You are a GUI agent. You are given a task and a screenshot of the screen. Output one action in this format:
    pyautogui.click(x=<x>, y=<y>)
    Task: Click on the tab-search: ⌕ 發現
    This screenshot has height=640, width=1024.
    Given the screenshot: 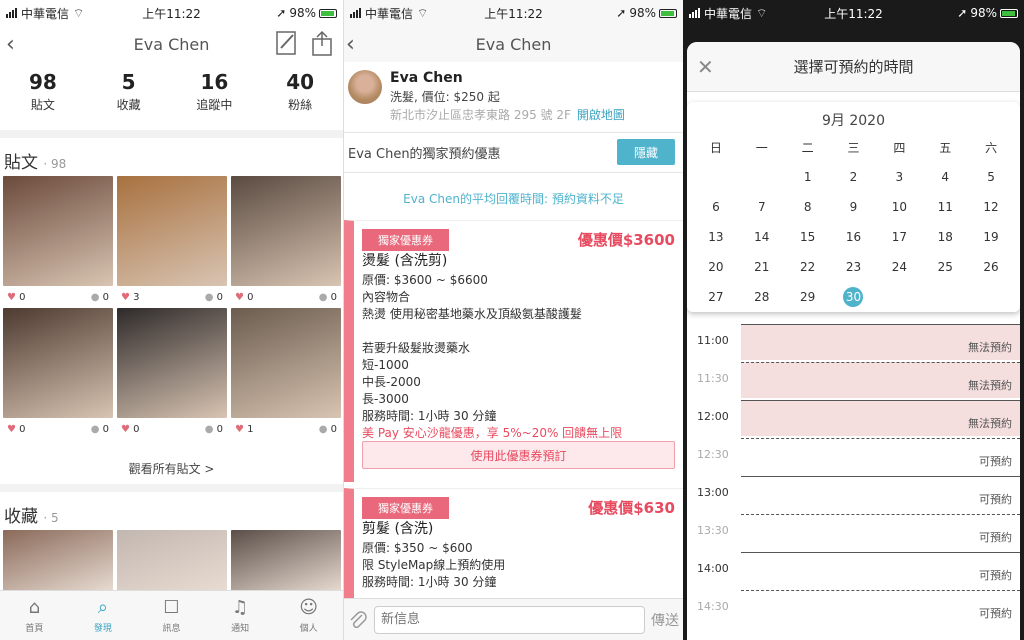 What is the action you would take?
    pyautogui.click(x=103, y=615)
    